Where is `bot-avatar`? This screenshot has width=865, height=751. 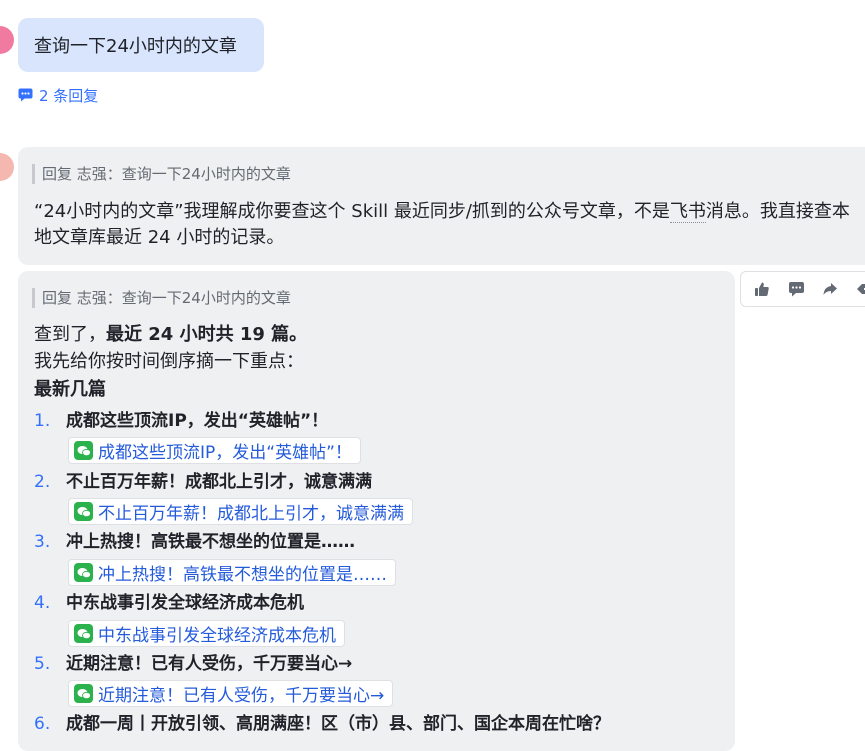
bot-avatar is located at coordinates (7, 167).